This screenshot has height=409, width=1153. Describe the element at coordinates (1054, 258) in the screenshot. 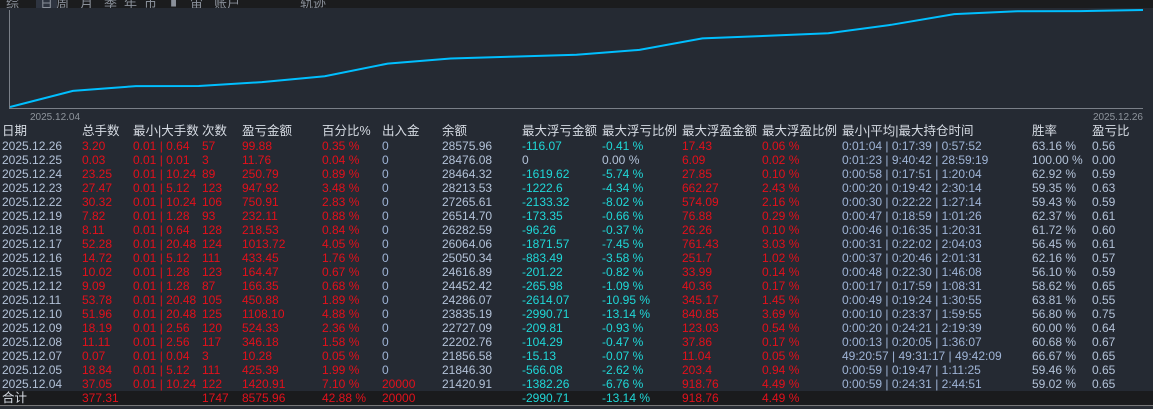

I see `cell-win-rate: 62.16 %` at that location.